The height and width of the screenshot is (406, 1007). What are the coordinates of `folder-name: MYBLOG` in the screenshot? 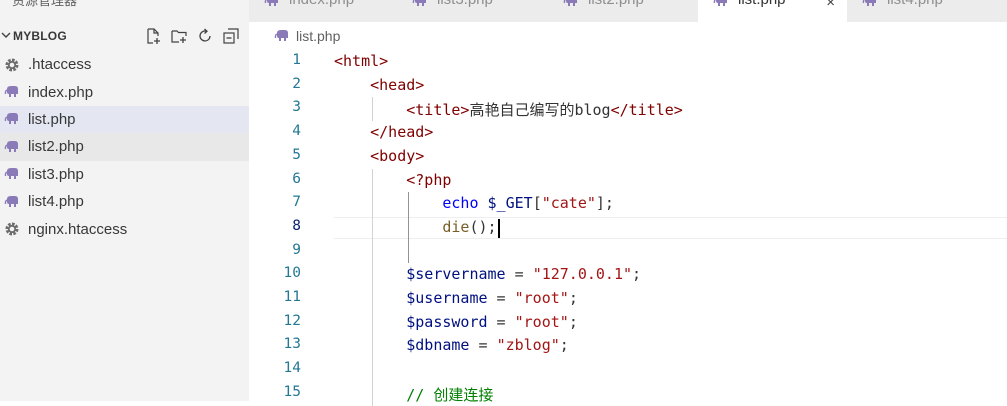 It's located at (40, 36).